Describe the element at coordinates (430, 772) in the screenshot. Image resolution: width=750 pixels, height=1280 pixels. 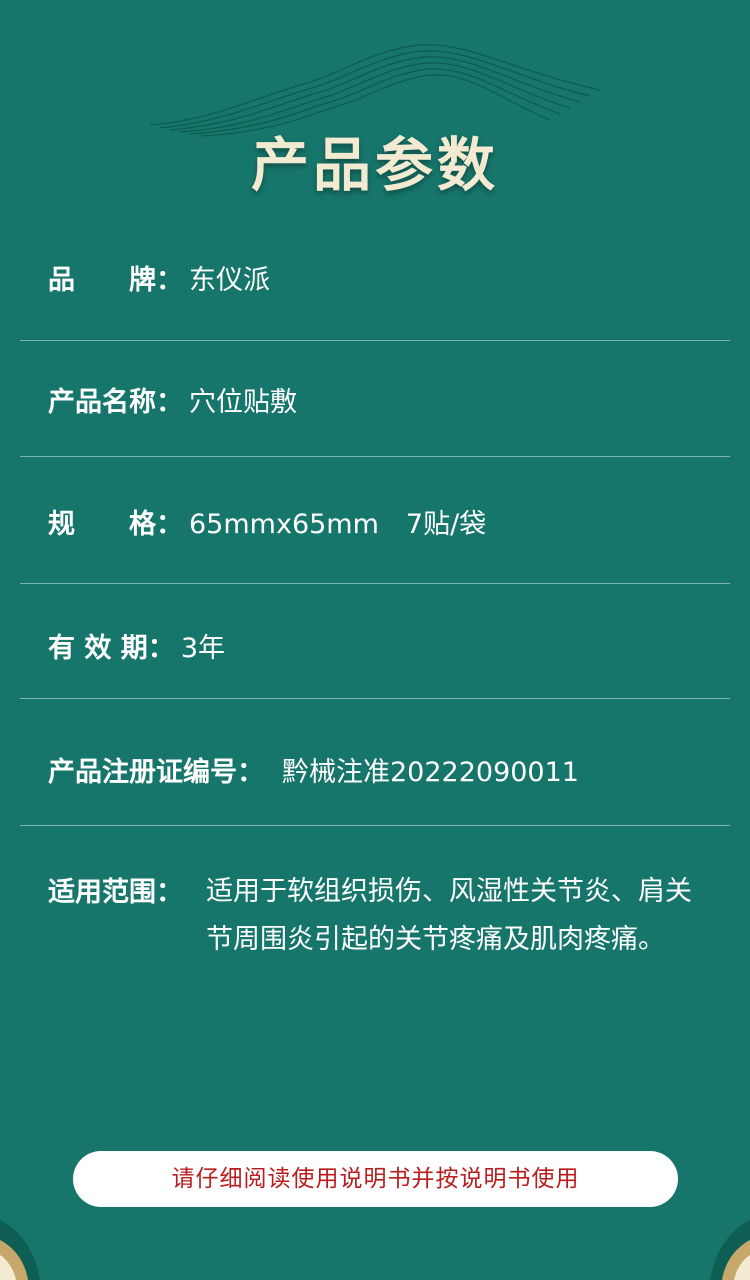
I see `registration-value: 黔械注准20222090011` at that location.